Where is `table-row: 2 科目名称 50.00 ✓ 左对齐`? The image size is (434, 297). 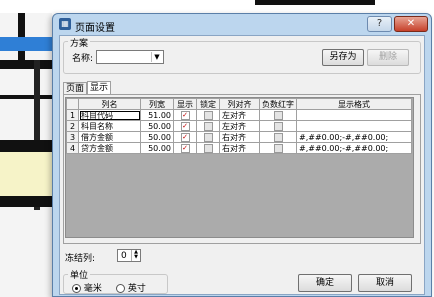 table-row: 2 科目名称 50.00 ✓ 左对齐 is located at coordinates (239, 126).